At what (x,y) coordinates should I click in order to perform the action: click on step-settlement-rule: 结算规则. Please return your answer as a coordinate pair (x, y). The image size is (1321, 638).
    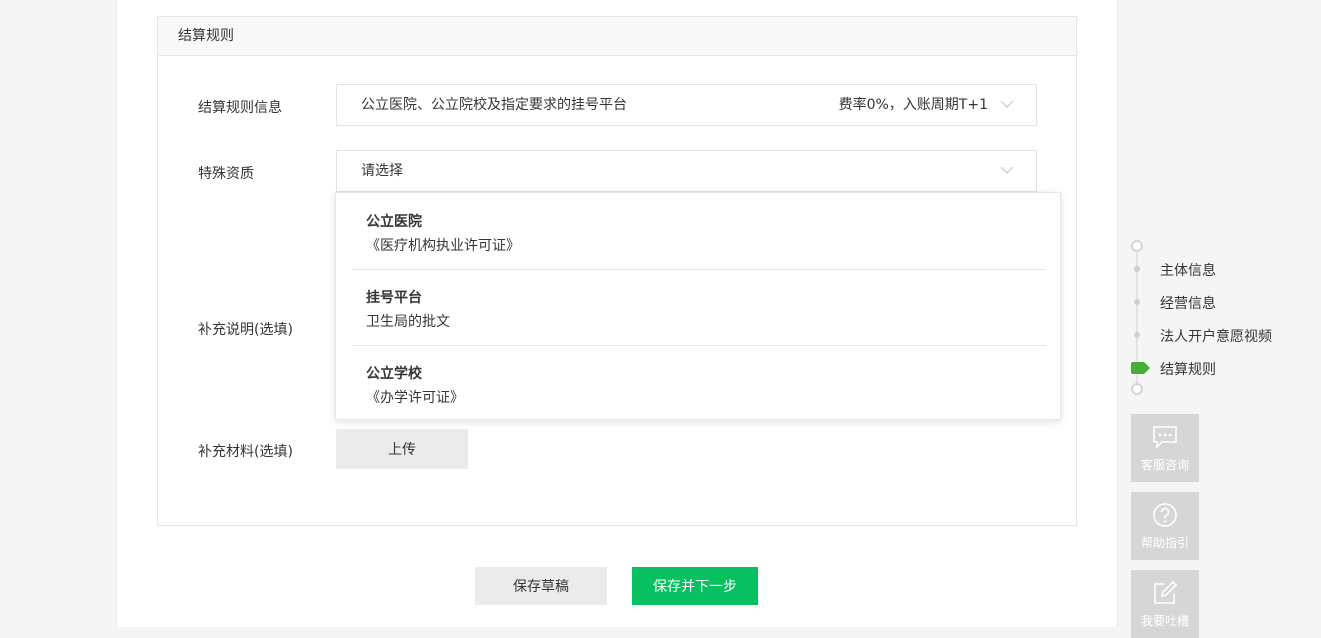
    Looking at the image, I should click on (1188, 369).